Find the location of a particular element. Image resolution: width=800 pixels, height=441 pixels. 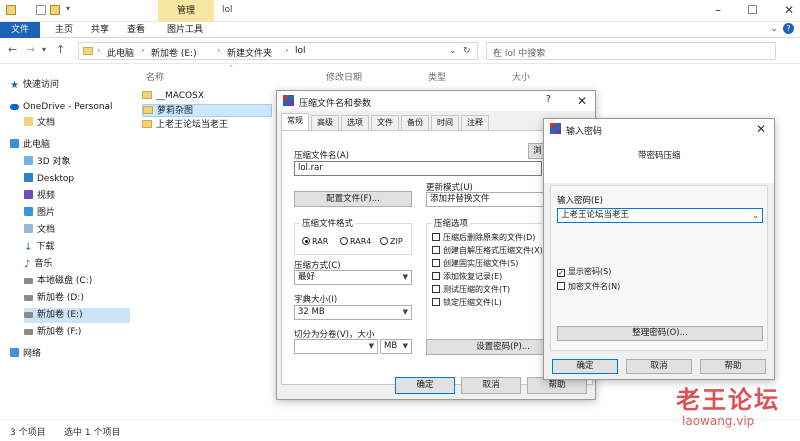

winrar-logo-icon is located at coordinates (288, 100).